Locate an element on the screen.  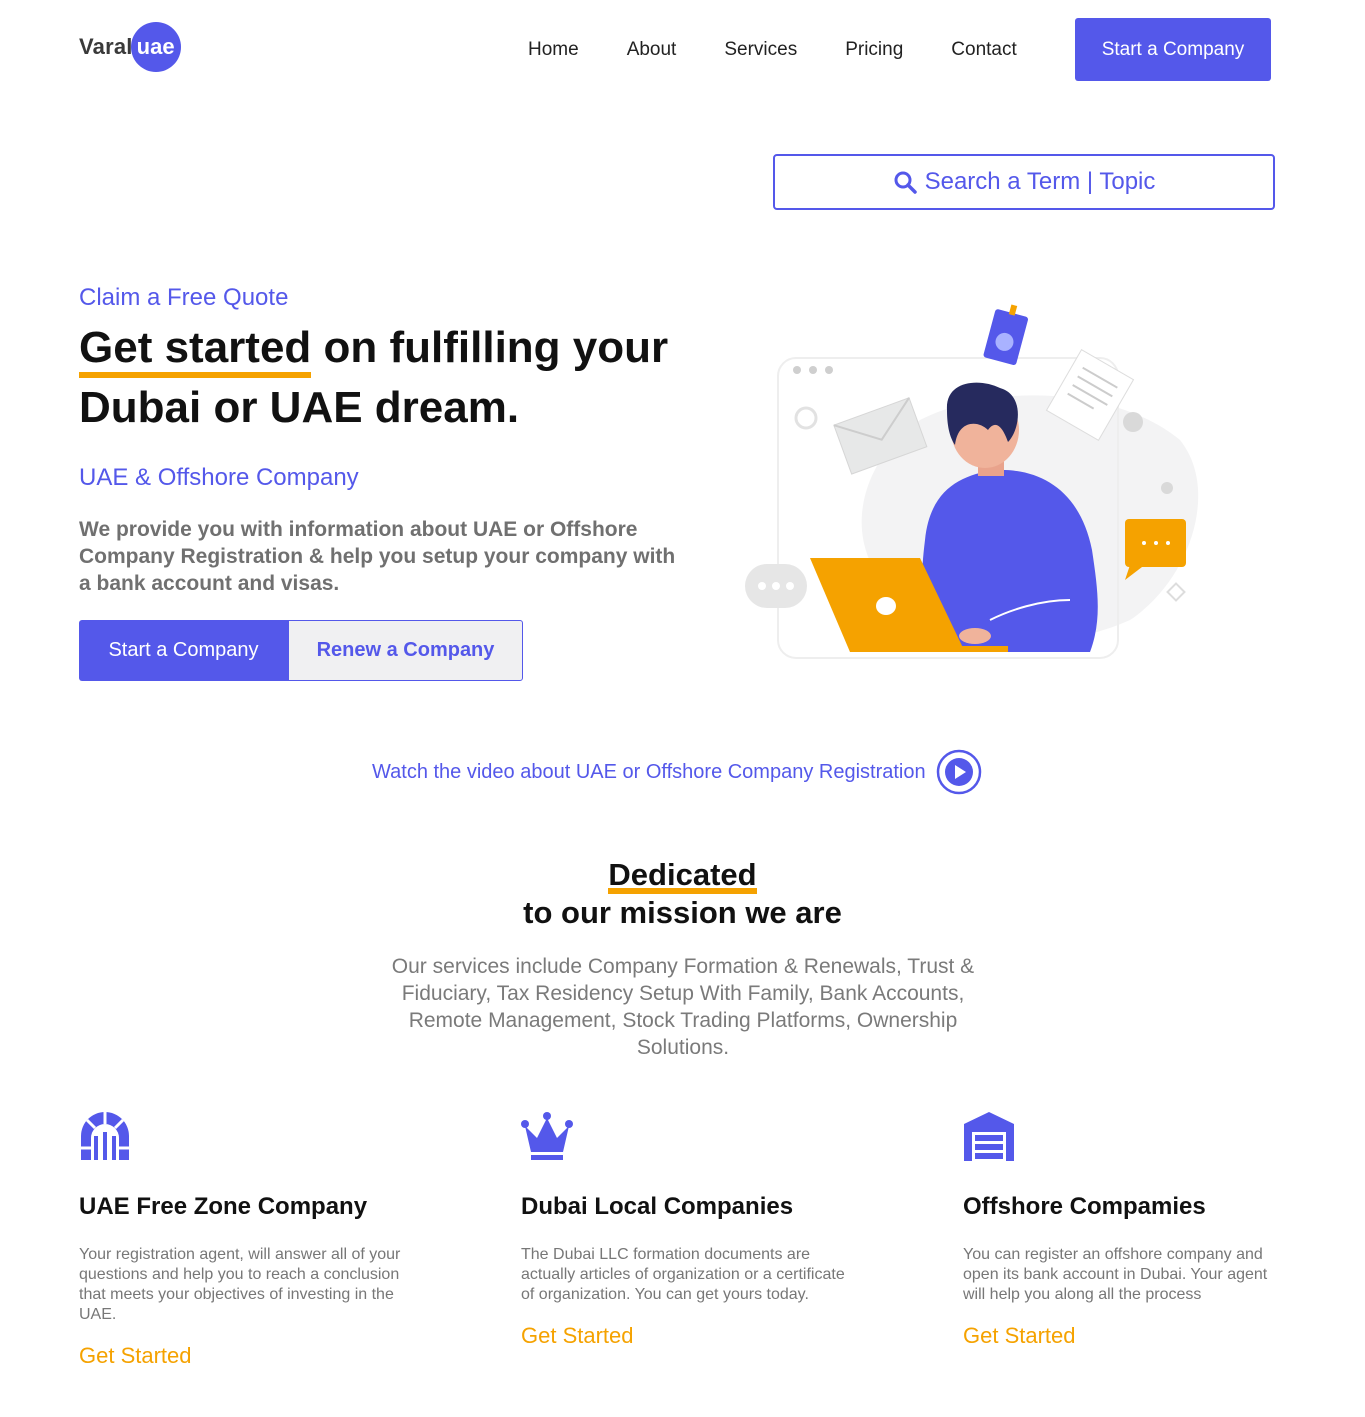
nav-contact: Contact is located at coordinates (983, 50).